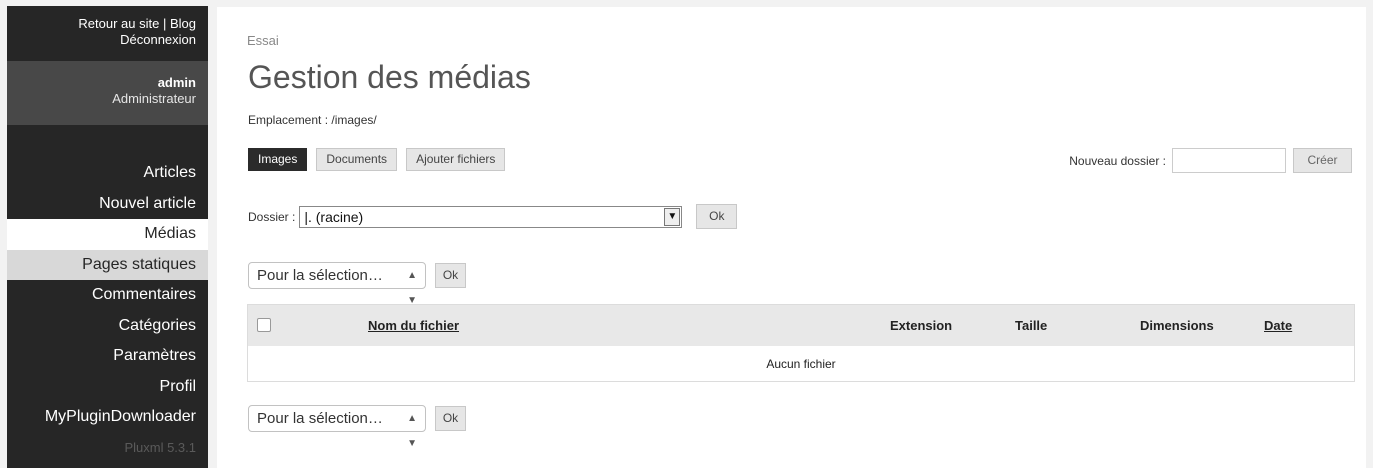 The image size is (1373, 468). I want to click on folder-selector: Dossier : |. (racine) ▼ Ok, so click(493, 216).